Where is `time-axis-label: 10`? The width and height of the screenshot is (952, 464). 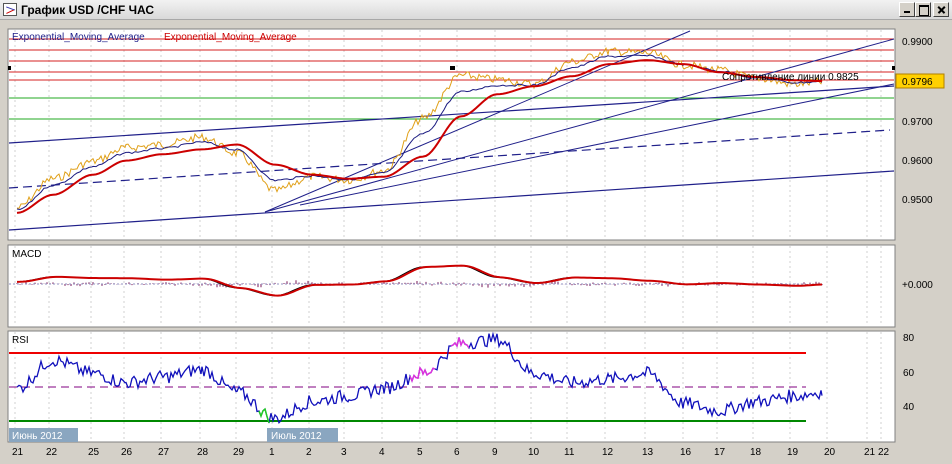
time-axis-label: 10 is located at coordinates (534, 452).